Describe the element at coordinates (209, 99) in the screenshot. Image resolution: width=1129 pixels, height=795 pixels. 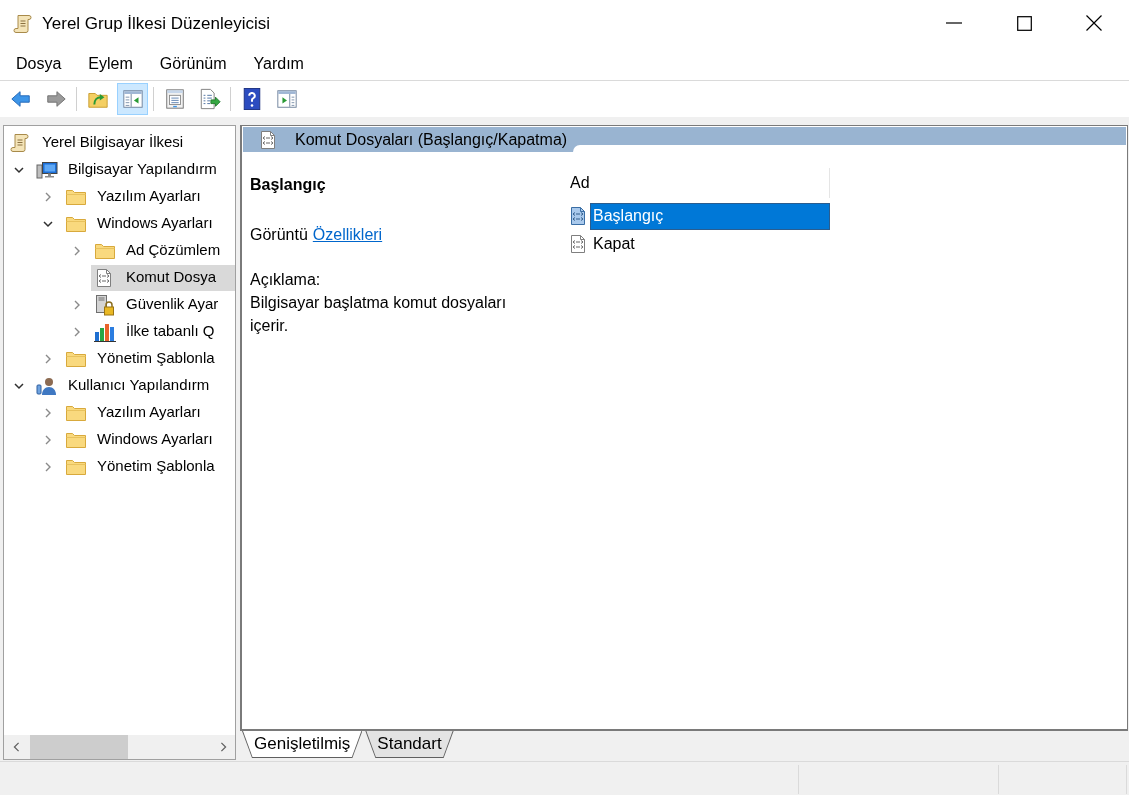
I see `document-arrow-icon` at that location.